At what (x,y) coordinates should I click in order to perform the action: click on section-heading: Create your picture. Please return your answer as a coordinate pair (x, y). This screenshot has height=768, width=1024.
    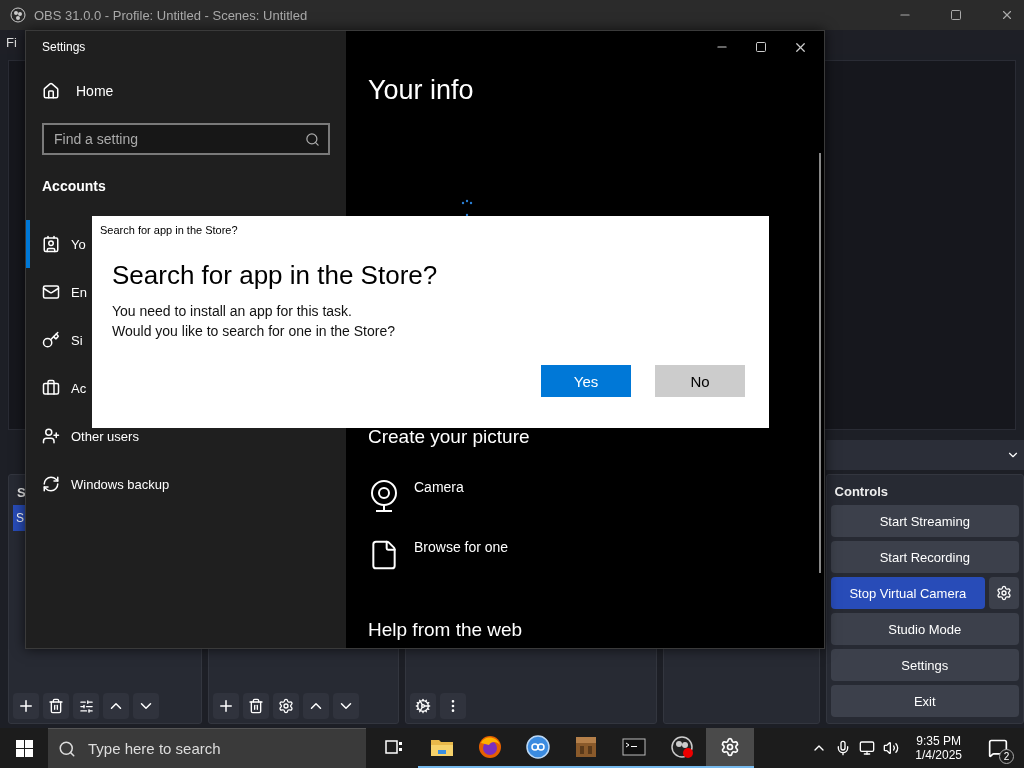
    Looking at the image, I should click on (449, 437).